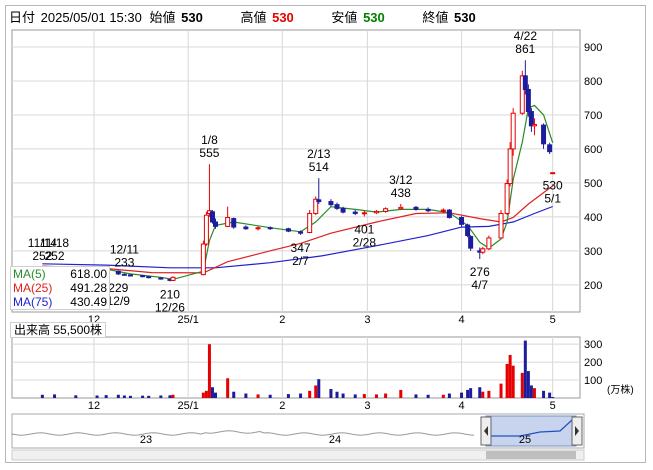 The width and height of the screenshot is (653, 470). I want to click on legend-ma75: MA(75) 430.49, so click(60, 302).